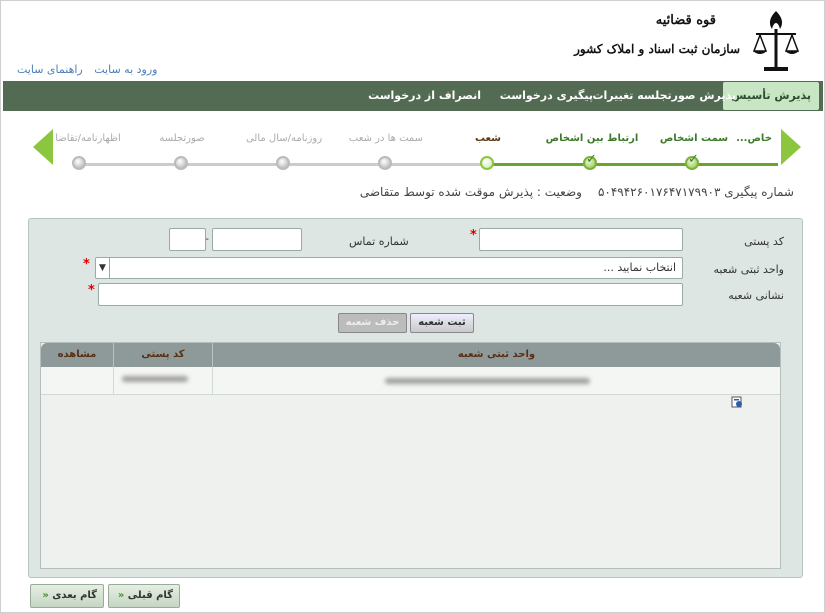 This screenshot has width=825, height=613. I want to click on step-label: صورتجلسه, so click(182, 138).